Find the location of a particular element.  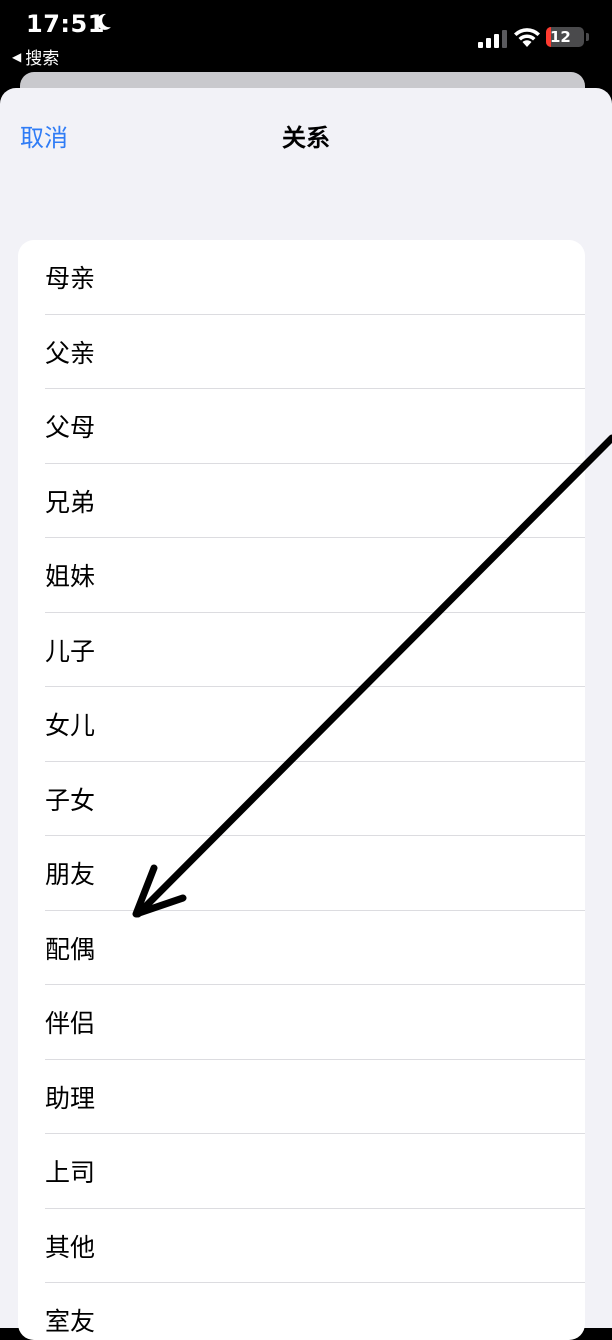

list-item-brother: 兄弟 is located at coordinates (301, 501).